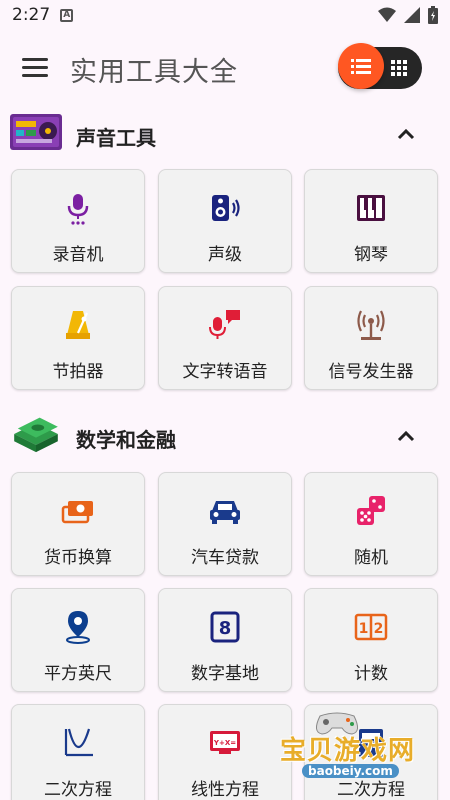  Describe the element at coordinates (36, 132) in the screenshot. I see `turntable-icon` at that location.